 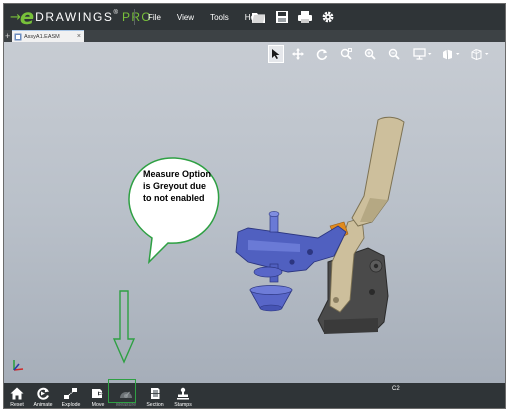 I want to click on reset-label: Reset, so click(x=17, y=405).